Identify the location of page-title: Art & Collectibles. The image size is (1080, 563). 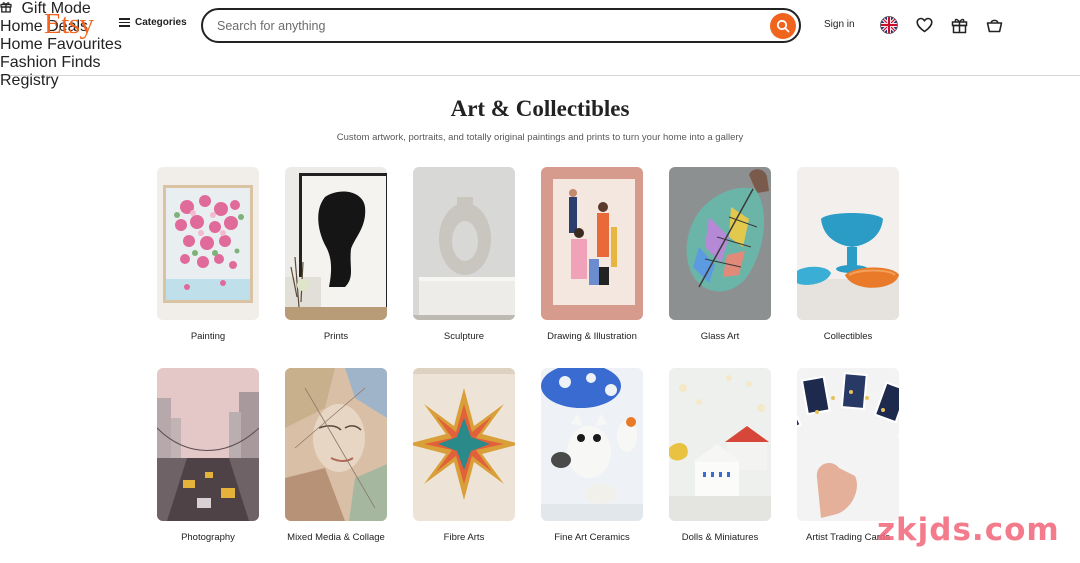
(540, 108).